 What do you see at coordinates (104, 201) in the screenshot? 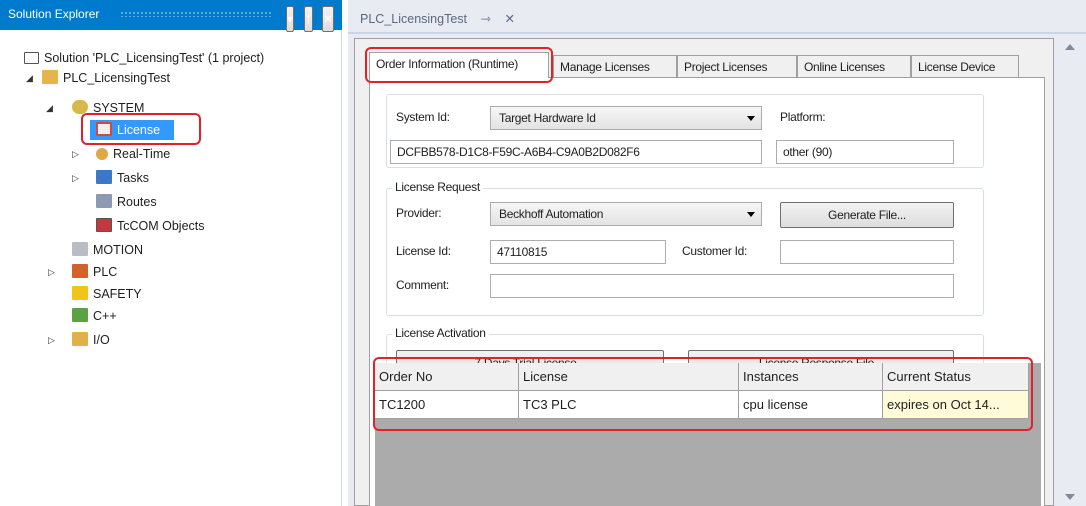
I see `routes-icon` at bounding box center [104, 201].